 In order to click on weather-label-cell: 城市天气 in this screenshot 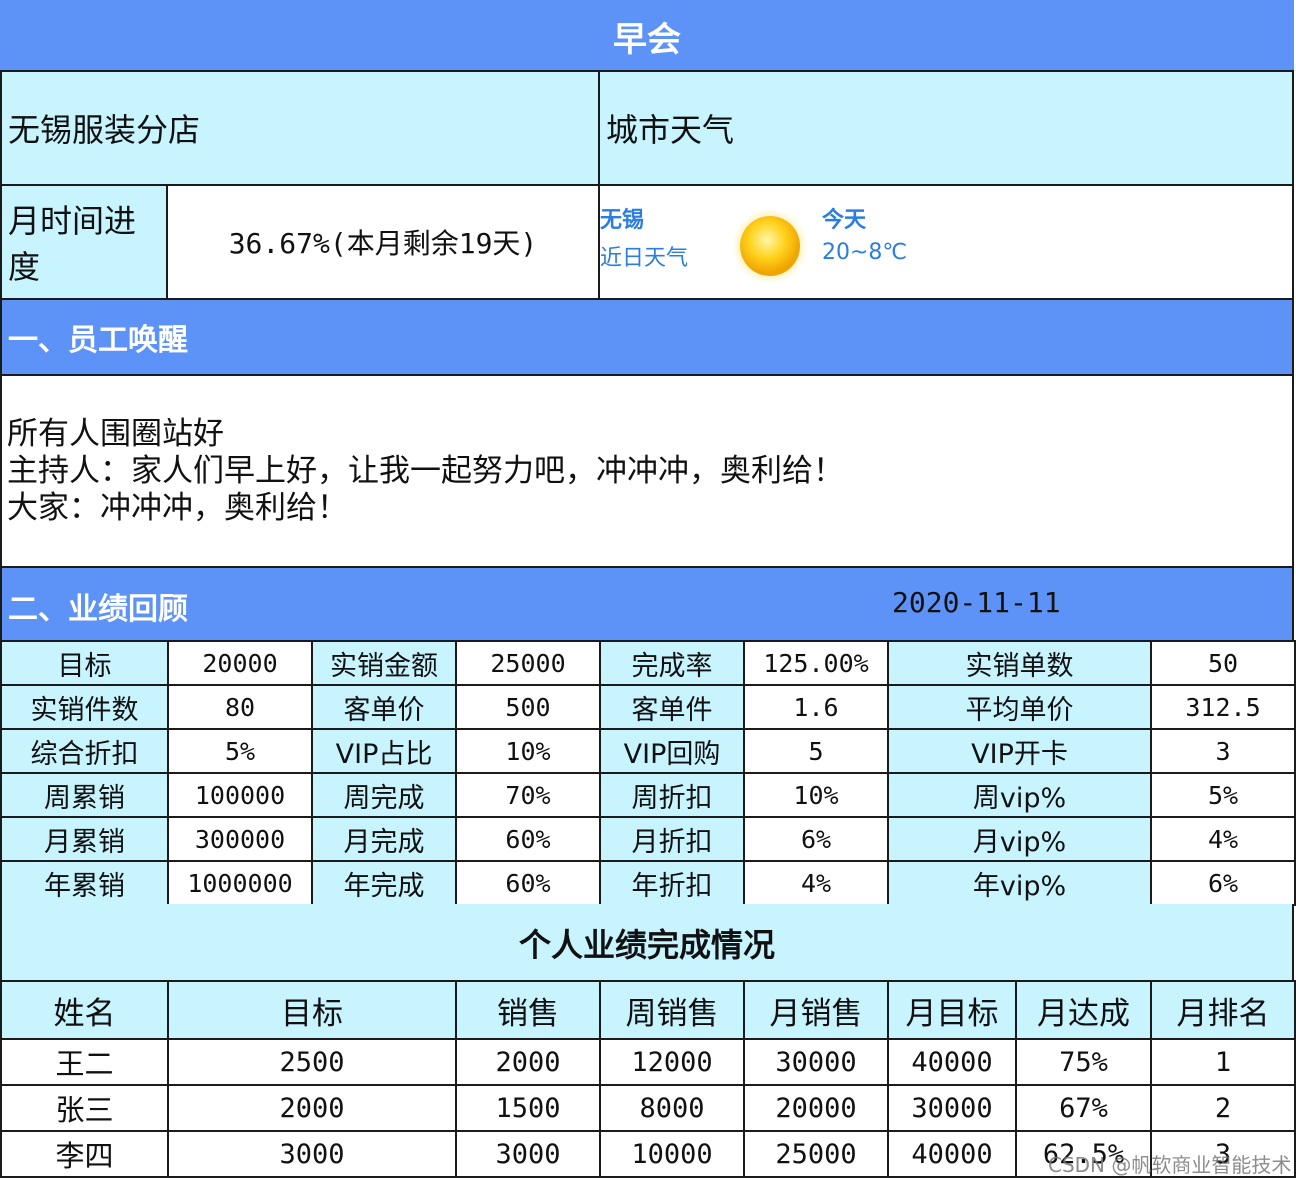, I will do `click(946, 128)`.